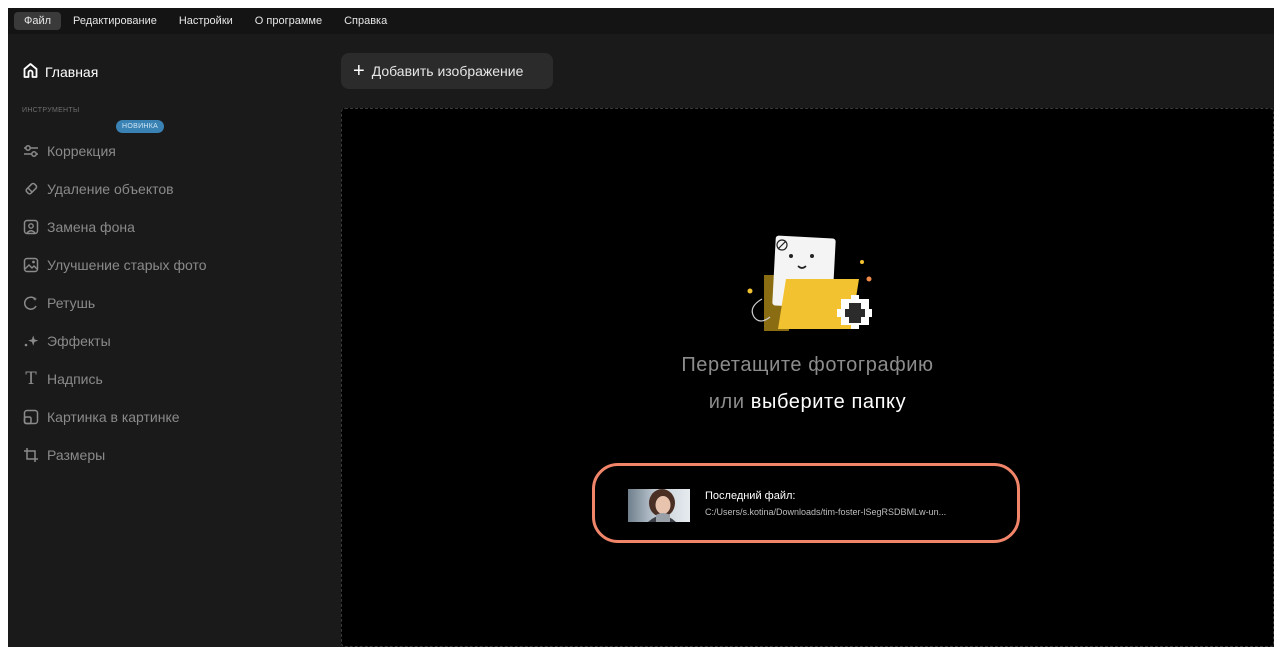 This screenshot has width=1282, height=647. What do you see at coordinates (809, 283) in the screenshot?
I see `folder-illustration-icon` at bounding box center [809, 283].